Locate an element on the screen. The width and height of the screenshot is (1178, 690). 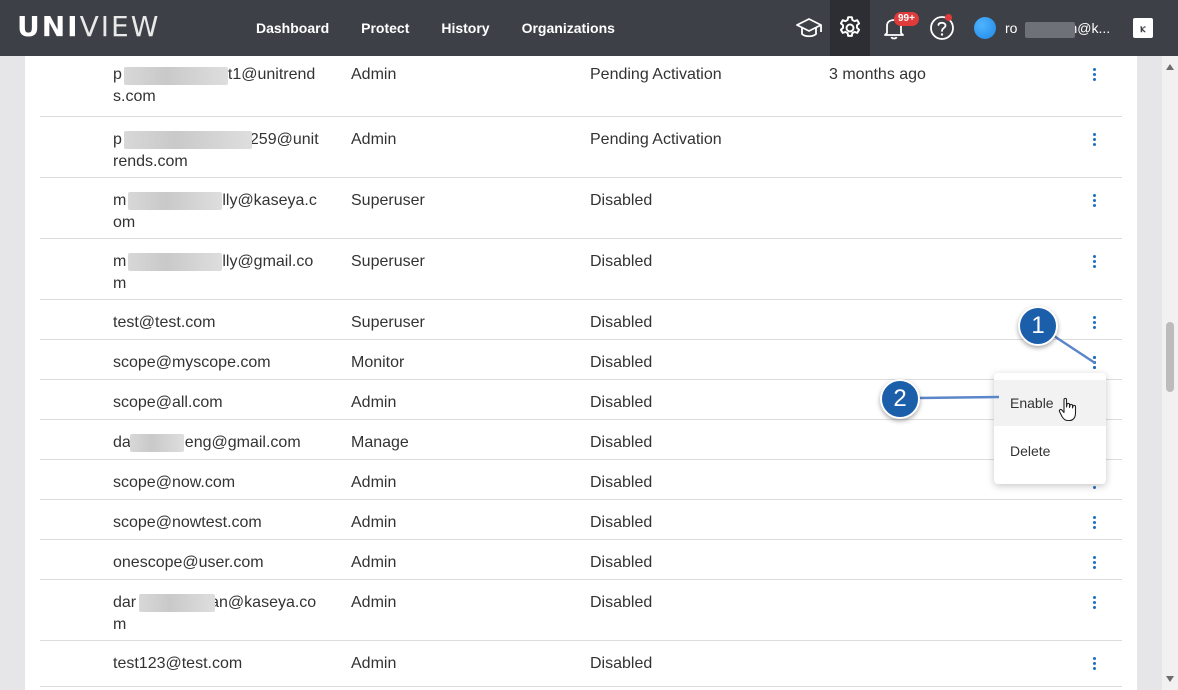
callout-connector-lines is located at coordinates (1006, 367).